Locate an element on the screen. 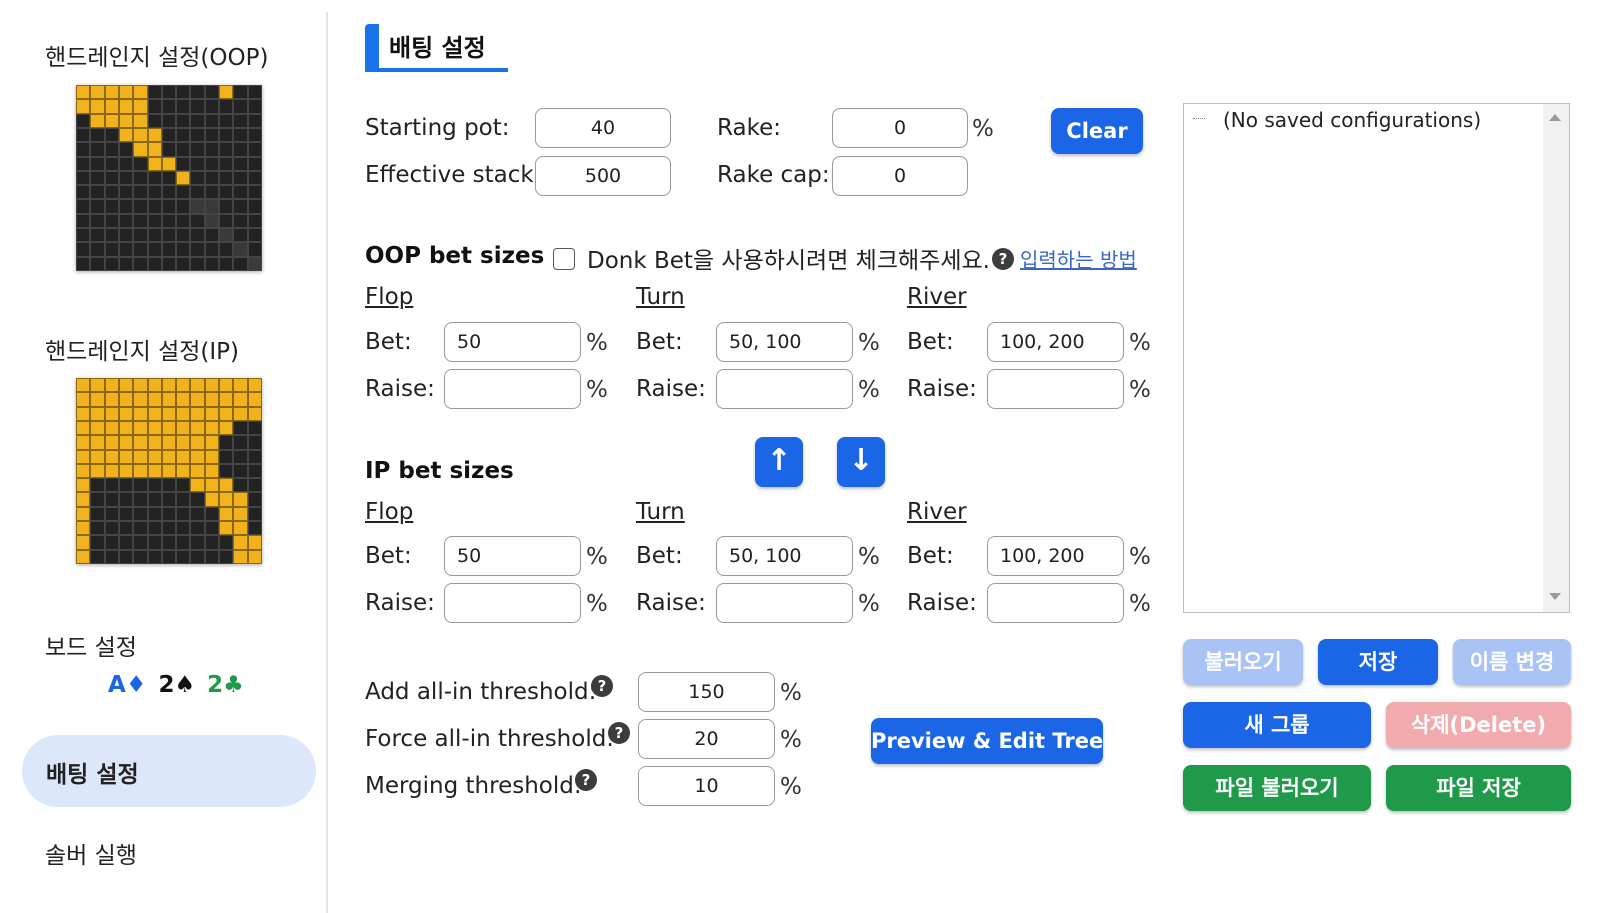 This screenshot has height=913, width=1620. board-label: 보드 설정 is located at coordinates (91, 645).